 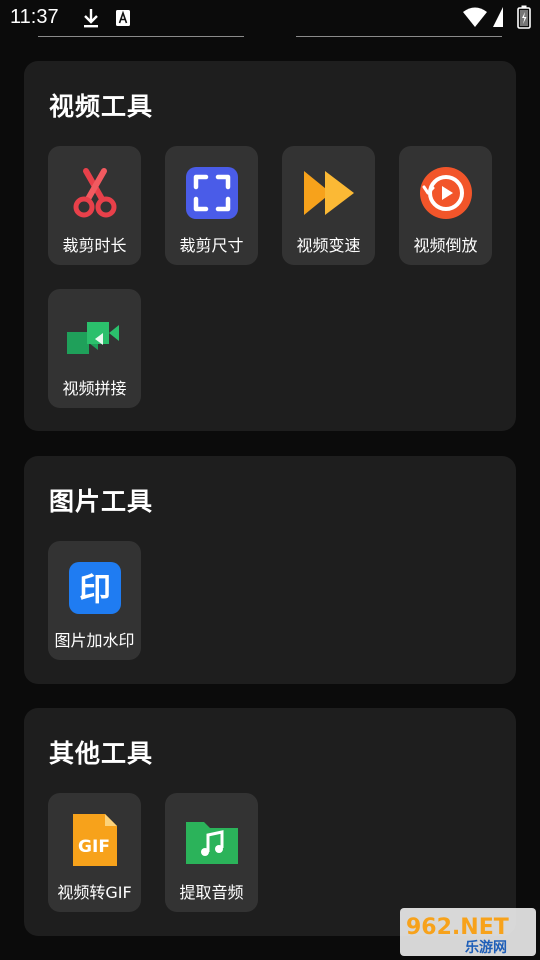 I want to click on reverse-play-icon, so click(x=446, y=193).